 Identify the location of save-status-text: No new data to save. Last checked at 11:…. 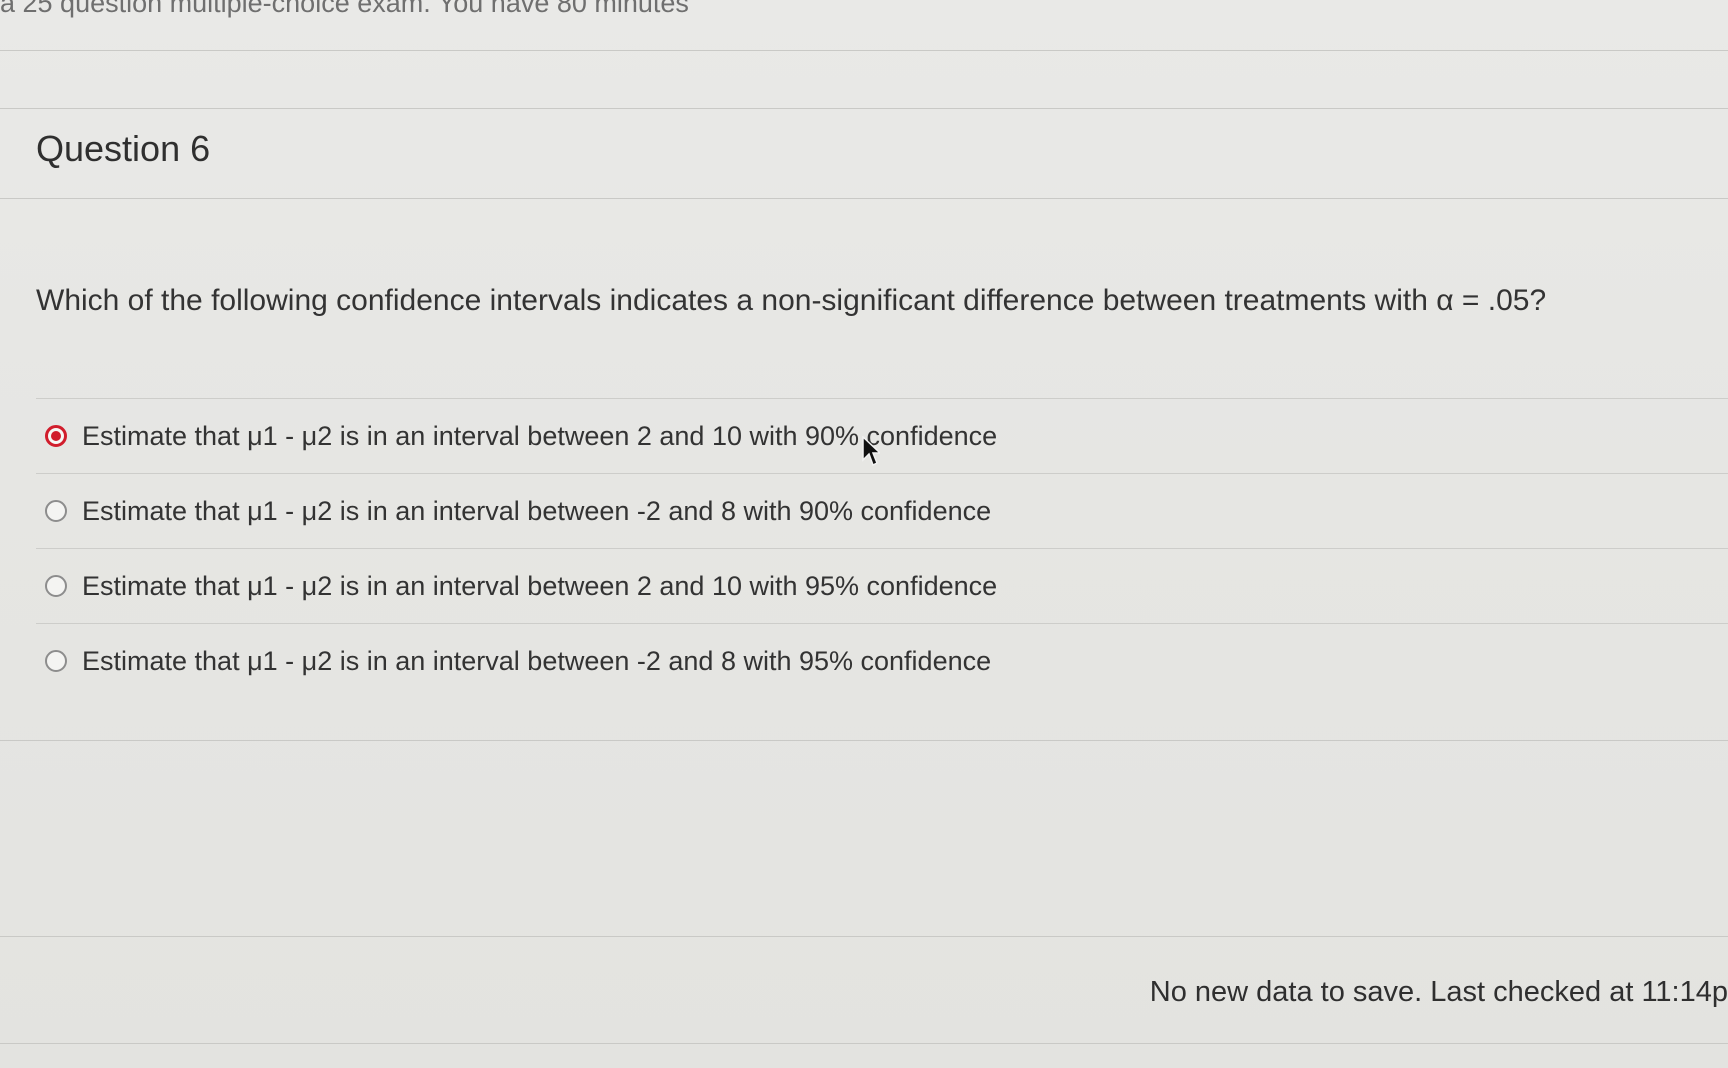
(1438, 992).